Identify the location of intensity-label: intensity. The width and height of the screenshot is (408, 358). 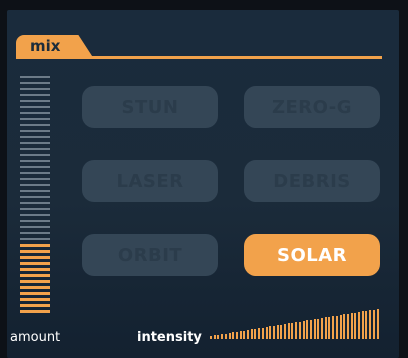
(169, 337).